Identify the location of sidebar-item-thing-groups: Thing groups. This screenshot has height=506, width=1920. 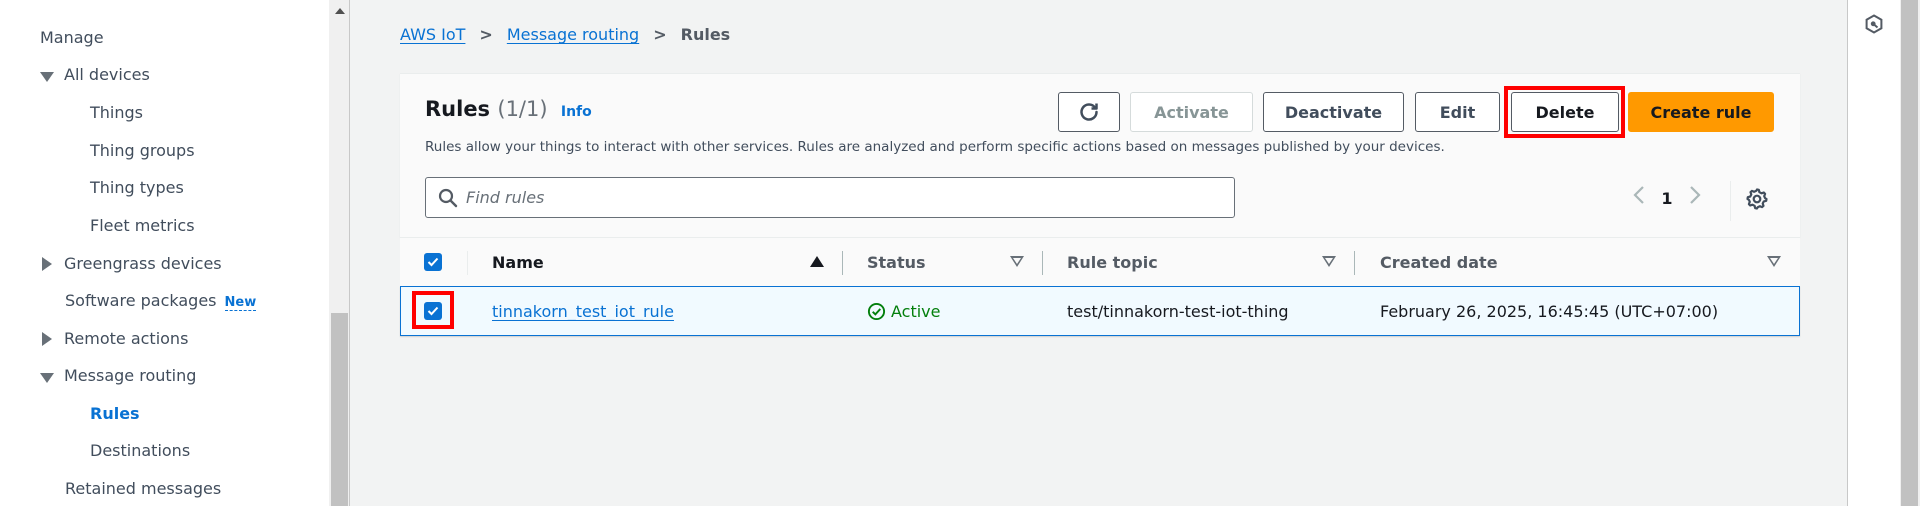
(142, 150).